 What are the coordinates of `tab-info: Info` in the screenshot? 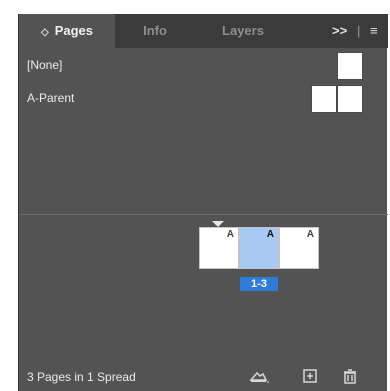 It's located at (155, 31).